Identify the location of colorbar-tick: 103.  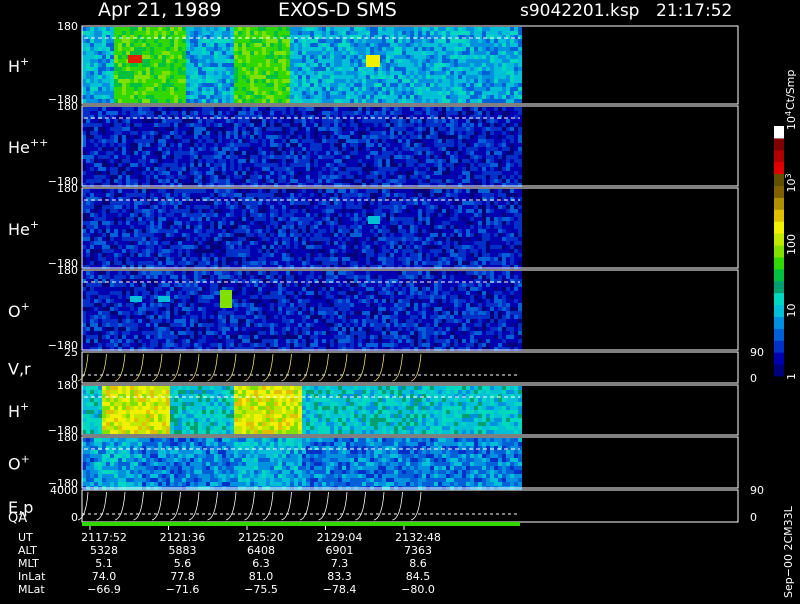
(791, 182).